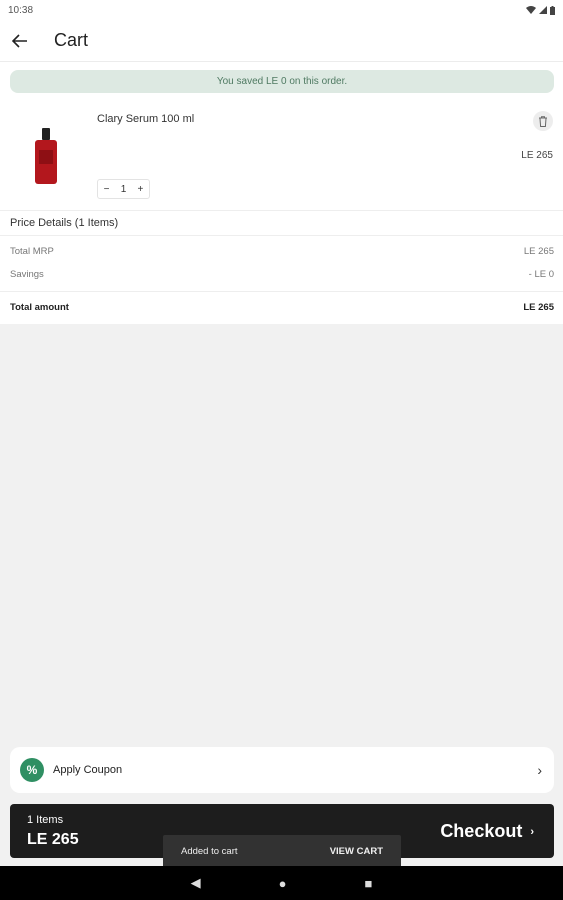  What do you see at coordinates (282, 770) in the screenshot?
I see `apply-coupon-button: % Apply Coupon ›` at bounding box center [282, 770].